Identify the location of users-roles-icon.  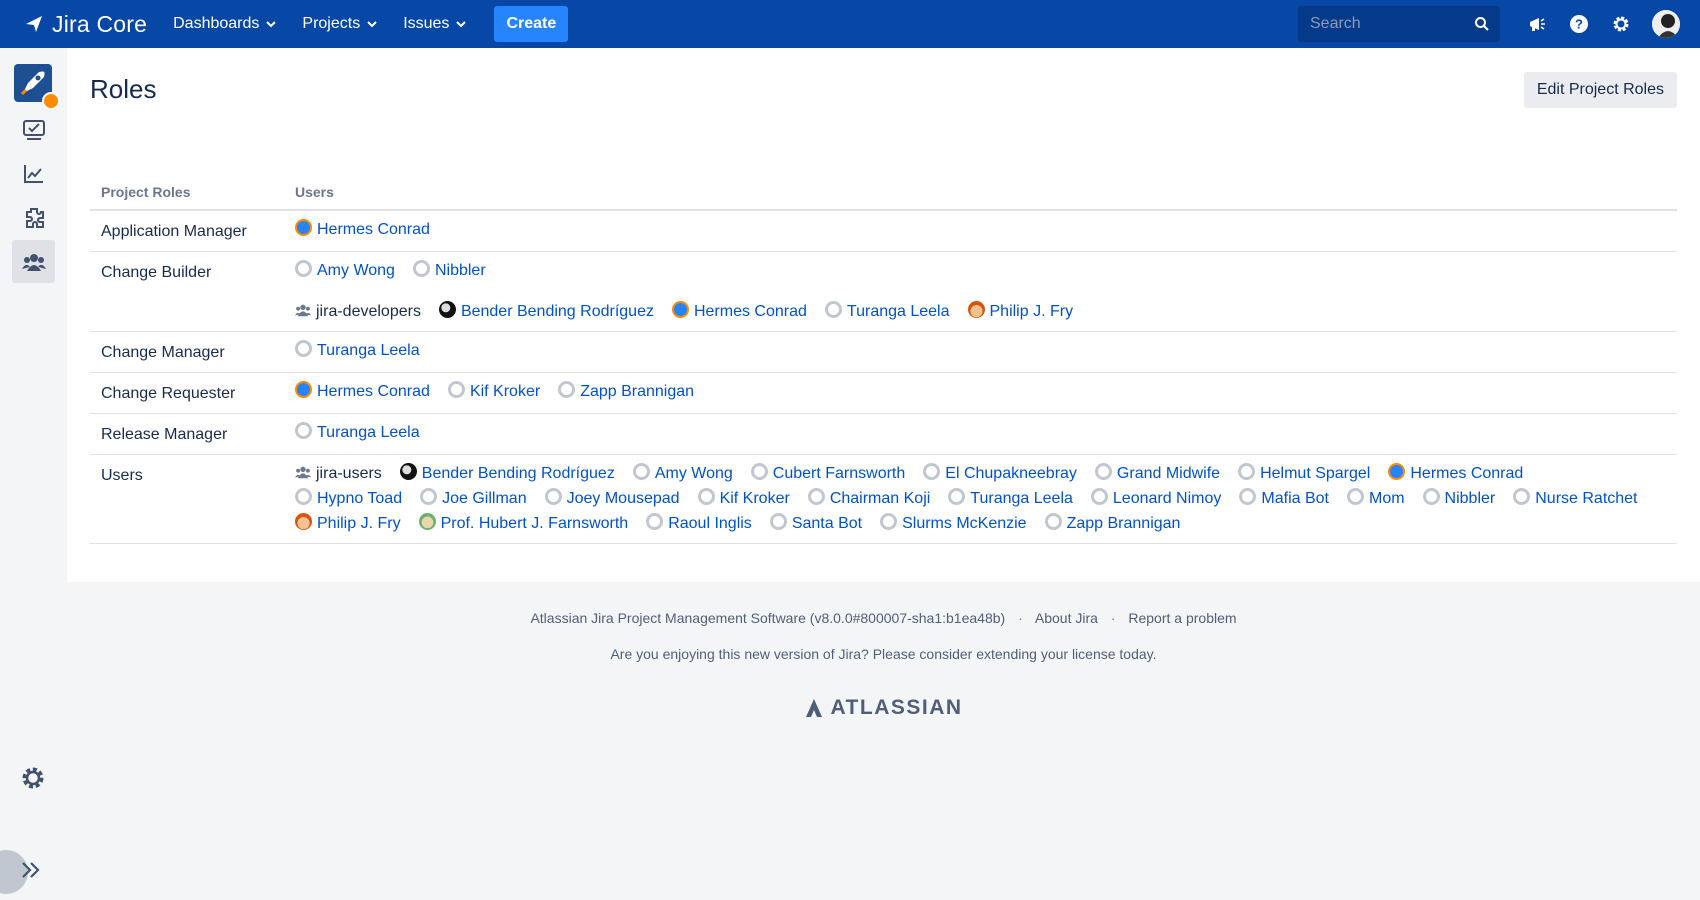
(33, 261).